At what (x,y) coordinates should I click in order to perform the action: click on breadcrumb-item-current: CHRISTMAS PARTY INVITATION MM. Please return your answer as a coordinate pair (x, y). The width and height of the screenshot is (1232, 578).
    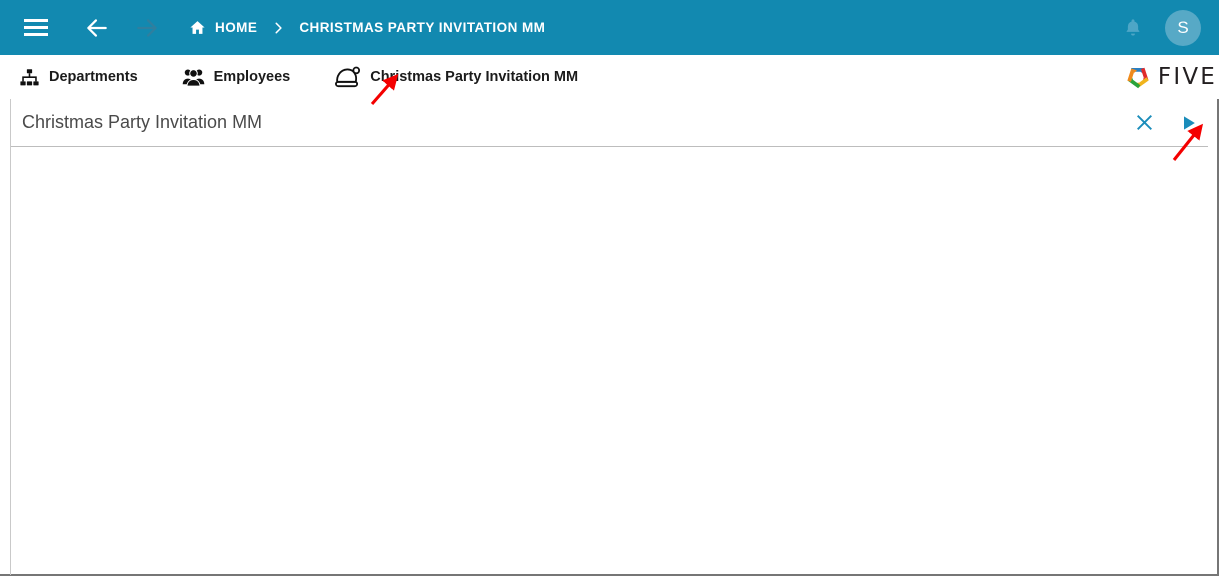
    Looking at the image, I should click on (422, 27).